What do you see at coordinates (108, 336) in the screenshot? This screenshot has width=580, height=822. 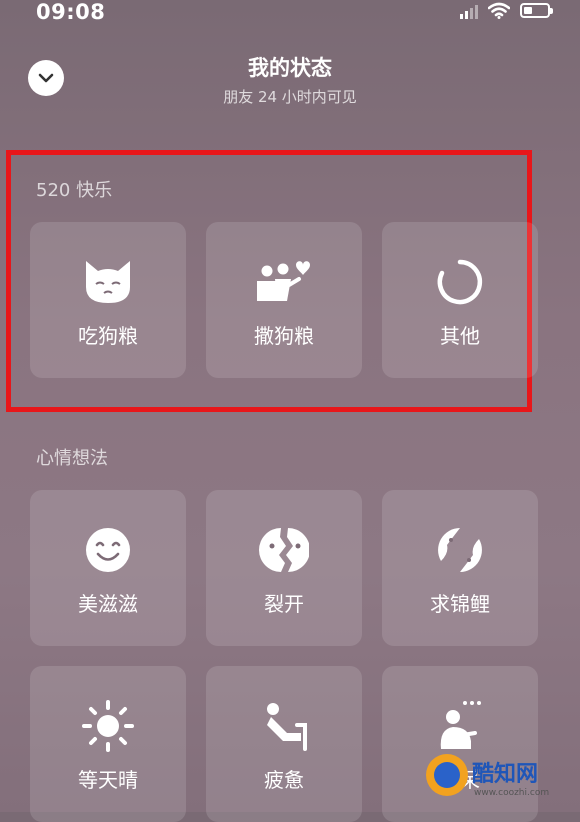 I see `status-card-label: 吃狗粮` at bounding box center [108, 336].